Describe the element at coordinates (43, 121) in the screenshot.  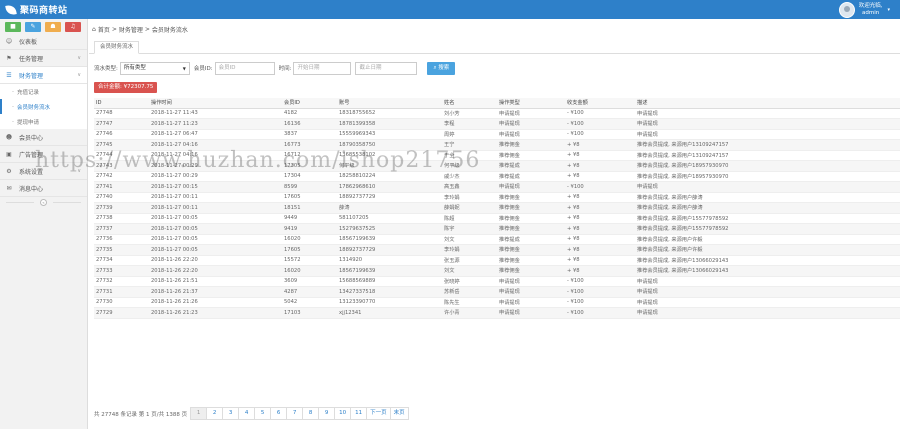
I see `sidebar-subitem-withdraw: - 提现申请` at that location.